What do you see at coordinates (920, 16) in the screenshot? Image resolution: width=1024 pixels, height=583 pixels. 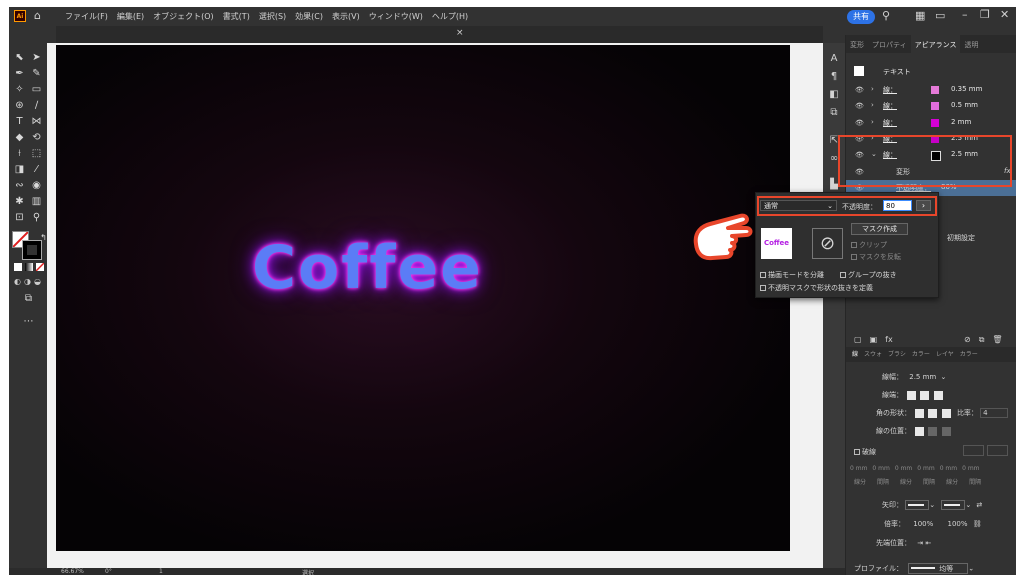 I see `arrange-documents-icon: ▦` at bounding box center [920, 16].